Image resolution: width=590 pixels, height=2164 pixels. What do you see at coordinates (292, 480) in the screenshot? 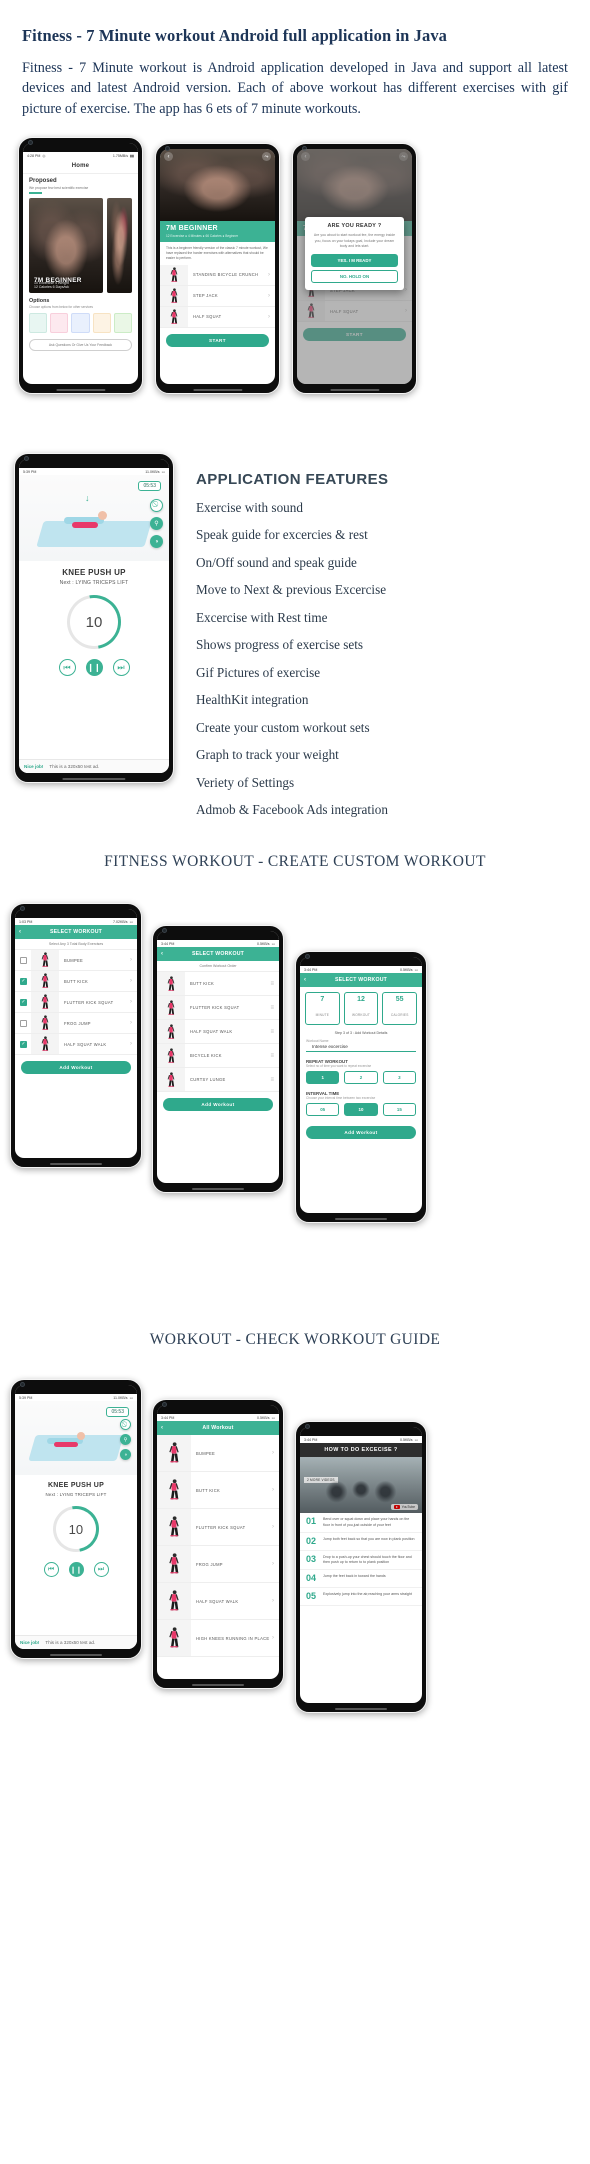
I see `features-title: APPLICATION FEATURES` at bounding box center [292, 480].